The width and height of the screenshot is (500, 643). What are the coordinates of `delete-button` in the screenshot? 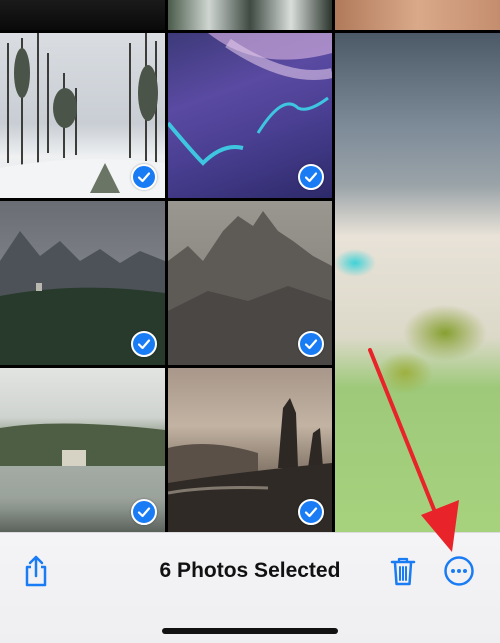 It's located at (403, 571).